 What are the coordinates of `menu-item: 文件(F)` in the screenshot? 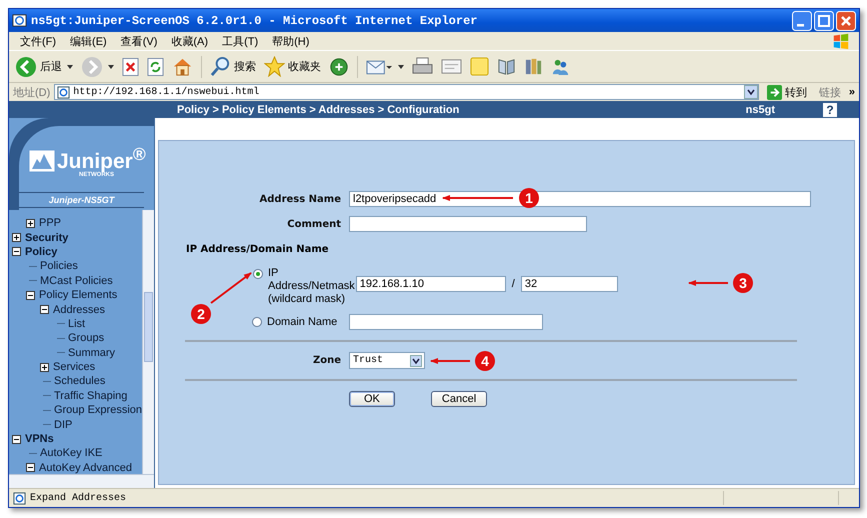 It's located at (38, 41).